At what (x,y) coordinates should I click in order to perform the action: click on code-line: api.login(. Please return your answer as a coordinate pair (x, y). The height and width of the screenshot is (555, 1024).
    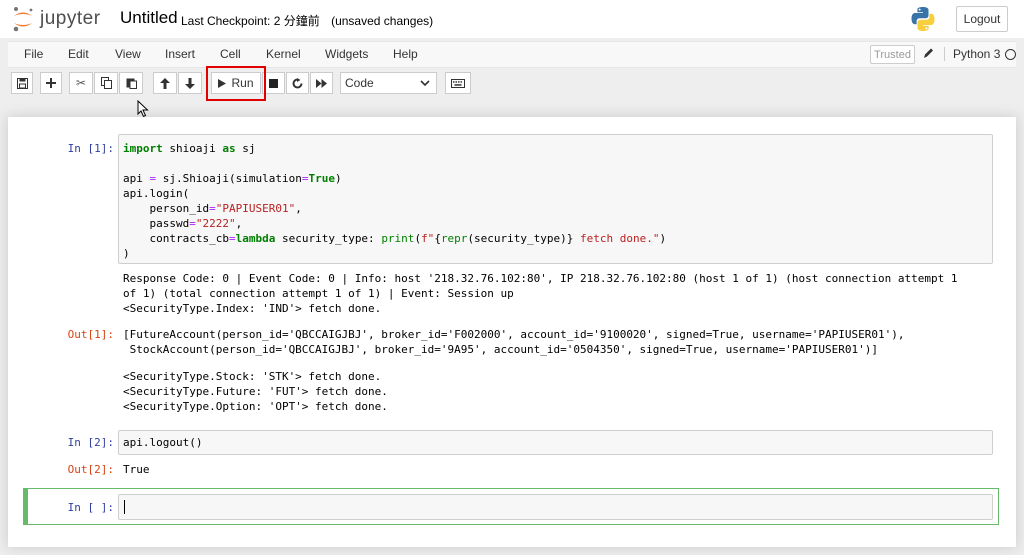
    Looking at the image, I should click on (156, 193).